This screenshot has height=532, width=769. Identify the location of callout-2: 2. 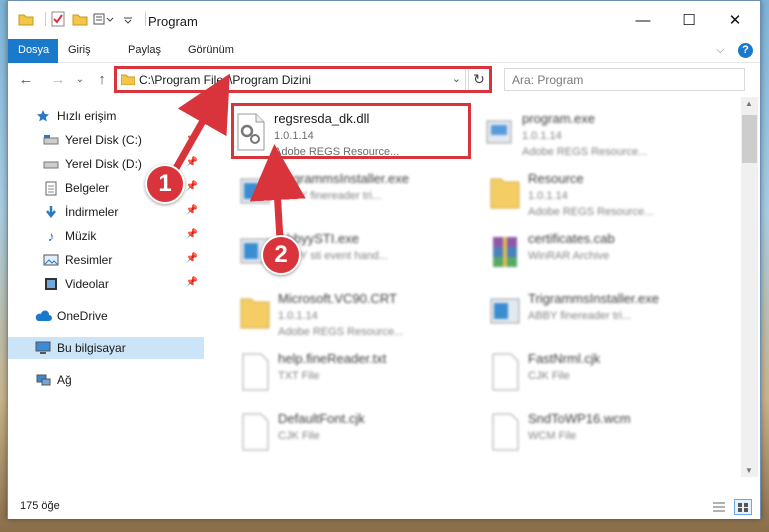
(281, 255).